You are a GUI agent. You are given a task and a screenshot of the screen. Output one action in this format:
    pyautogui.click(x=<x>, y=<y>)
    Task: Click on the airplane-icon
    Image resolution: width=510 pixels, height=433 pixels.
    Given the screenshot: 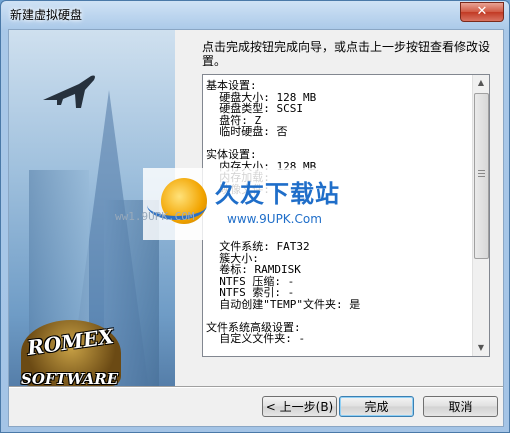 What is the action you would take?
    pyautogui.click(x=69, y=91)
    